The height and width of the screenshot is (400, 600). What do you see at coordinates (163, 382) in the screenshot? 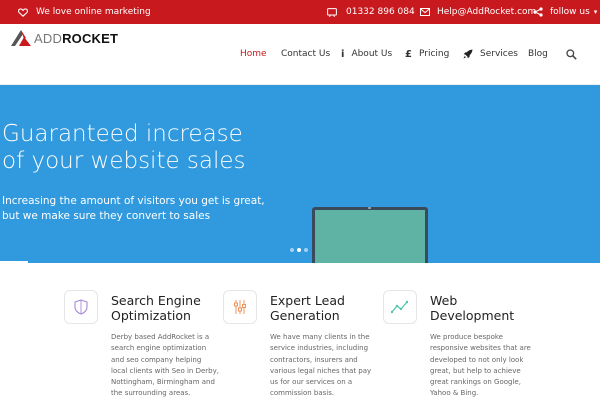
I see `service-text-line: Nottingham, Birmingham and` at bounding box center [163, 382].